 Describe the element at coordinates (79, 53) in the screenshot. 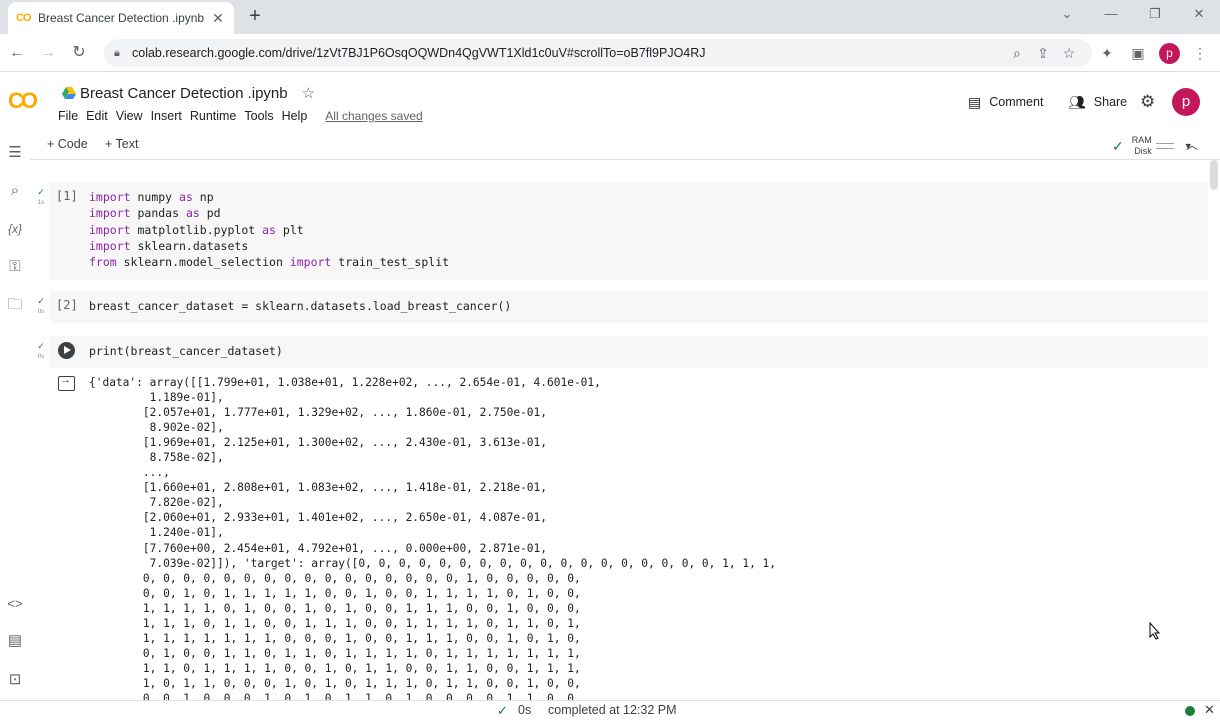

I see `reload-icon: ↻` at that location.